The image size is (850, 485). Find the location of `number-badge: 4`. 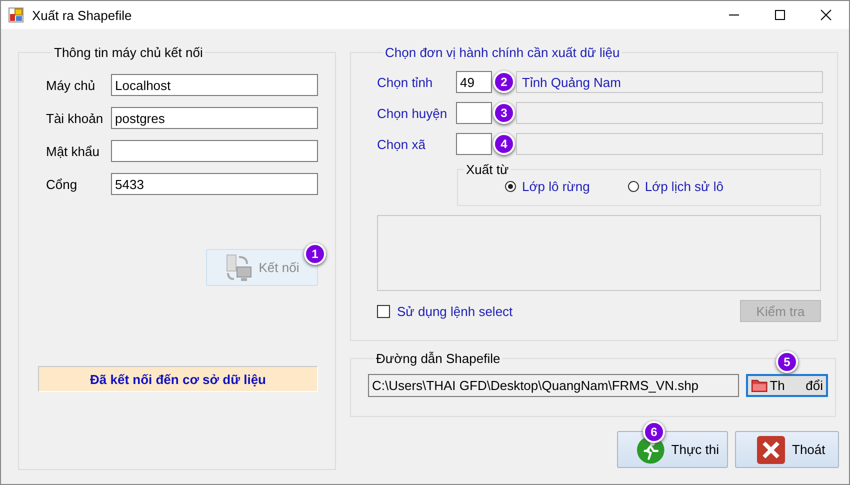

number-badge: 4 is located at coordinates (504, 144).